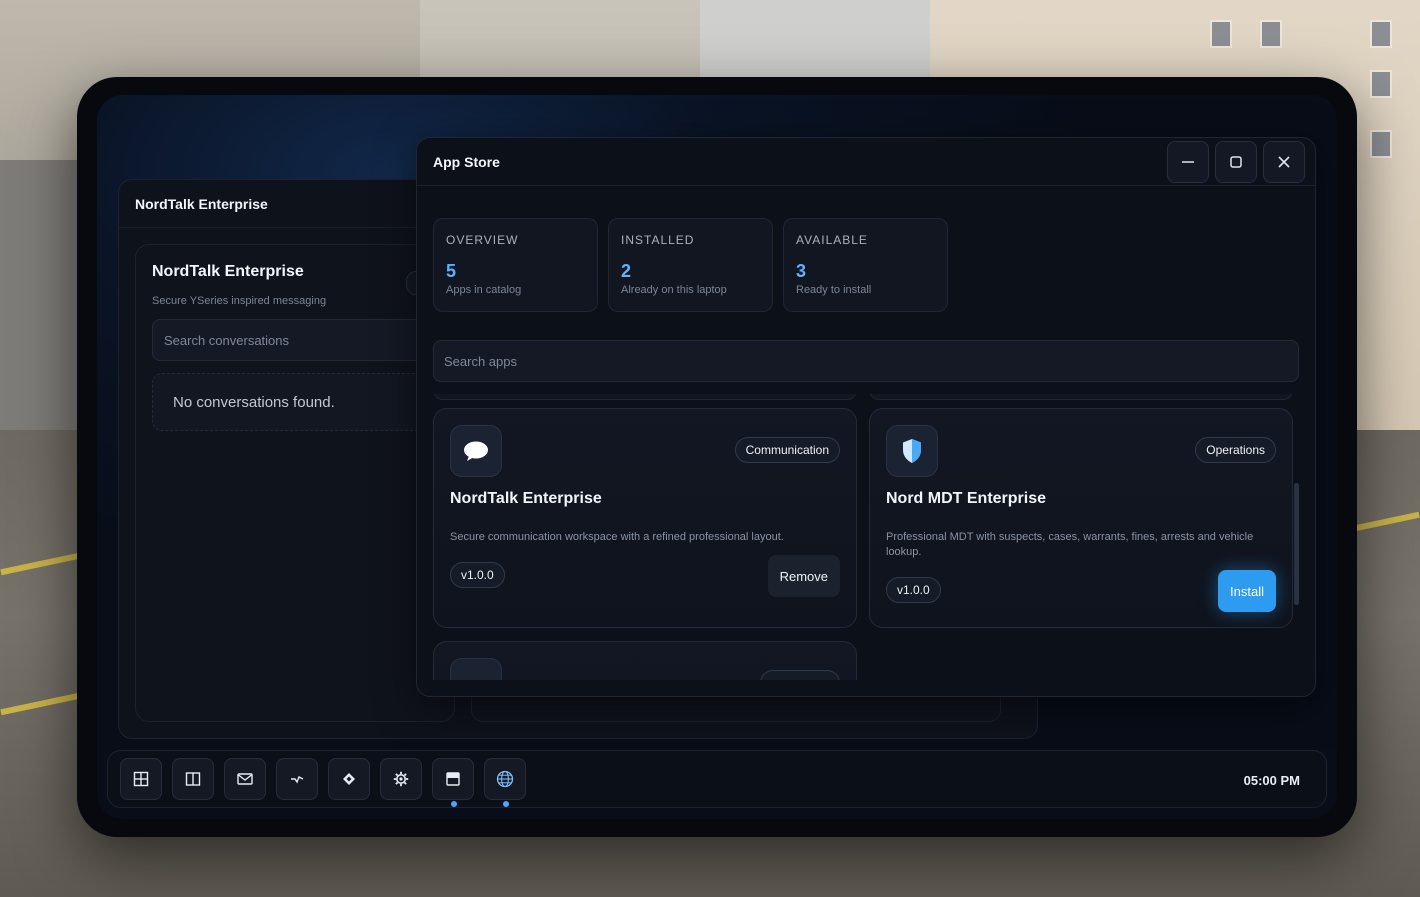  Describe the element at coordinates (228, 271) in the screenshot. I see `nordtalk-heading: NordTalk Enterprise` at that location.